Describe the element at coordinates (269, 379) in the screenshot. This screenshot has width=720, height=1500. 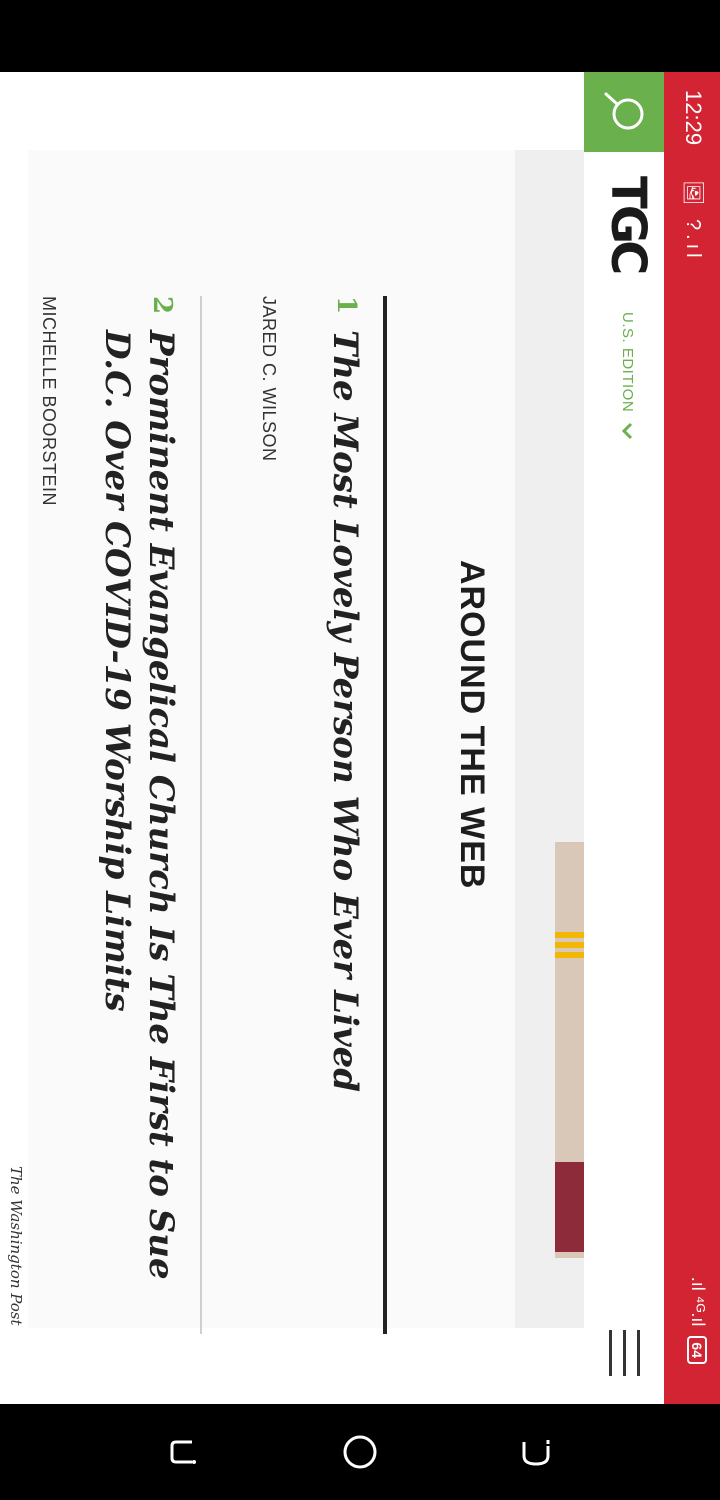
I see `item-1-author: JARED C. WILSON` at that location.